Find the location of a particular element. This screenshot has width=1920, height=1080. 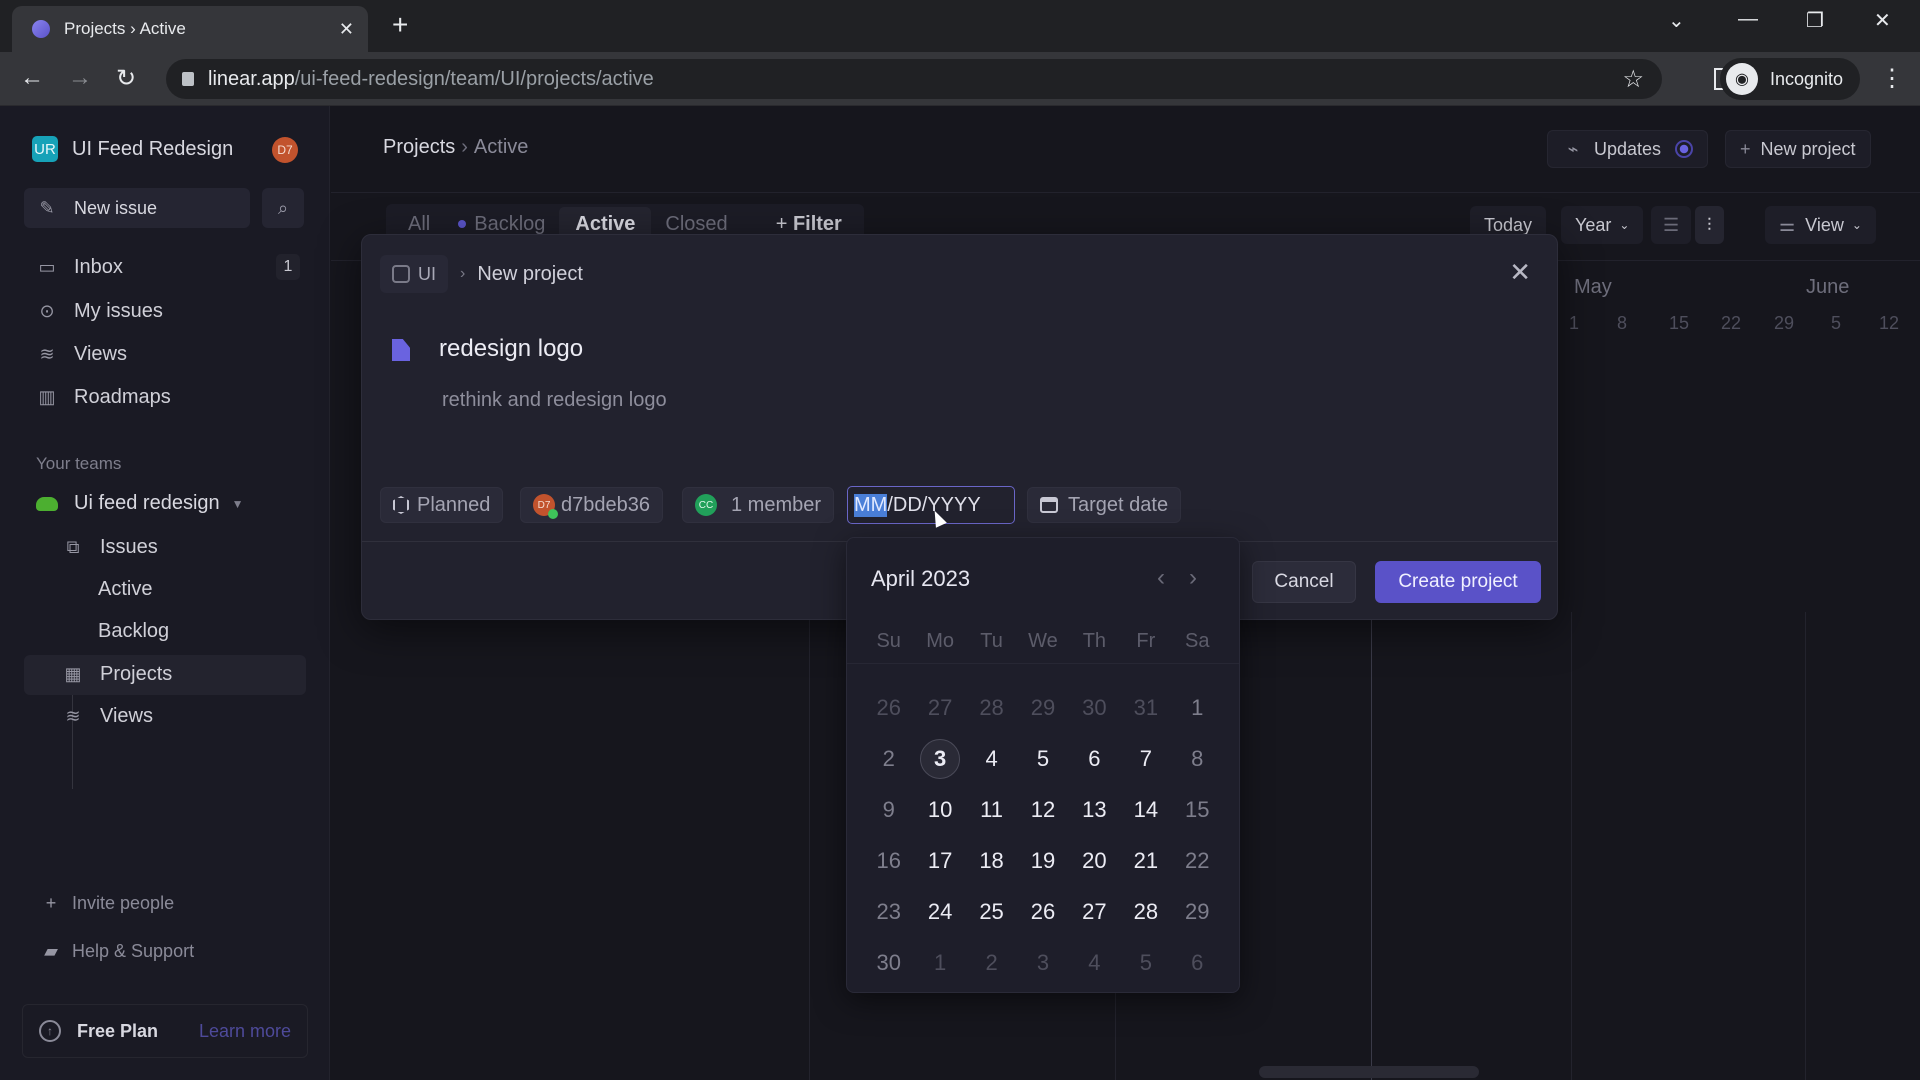

calendar-day: 12 is located at coordinates (1042, 809).